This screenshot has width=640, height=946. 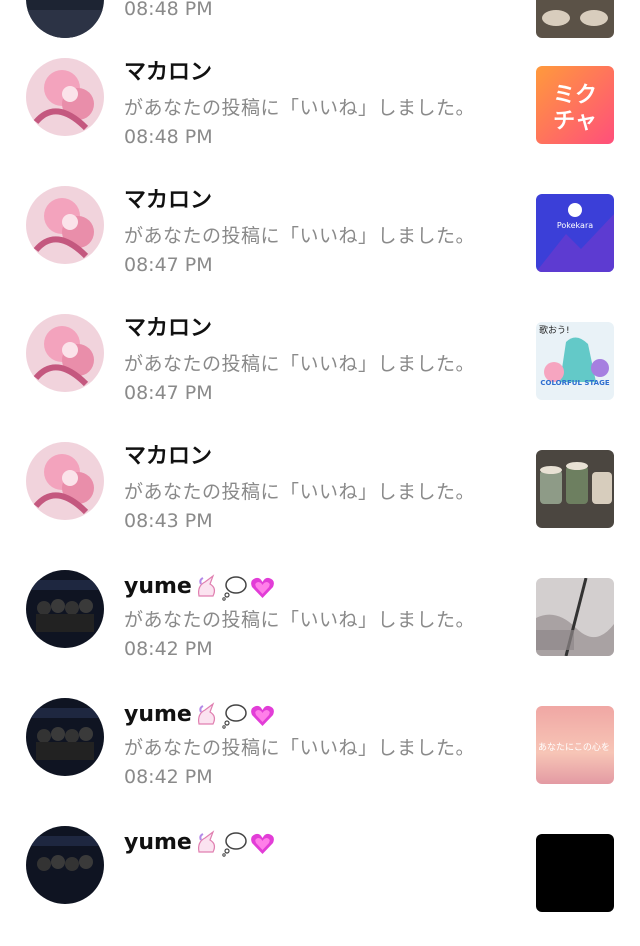 I want to click on svg-text: 歌おう!, so click(x=554, y=330).